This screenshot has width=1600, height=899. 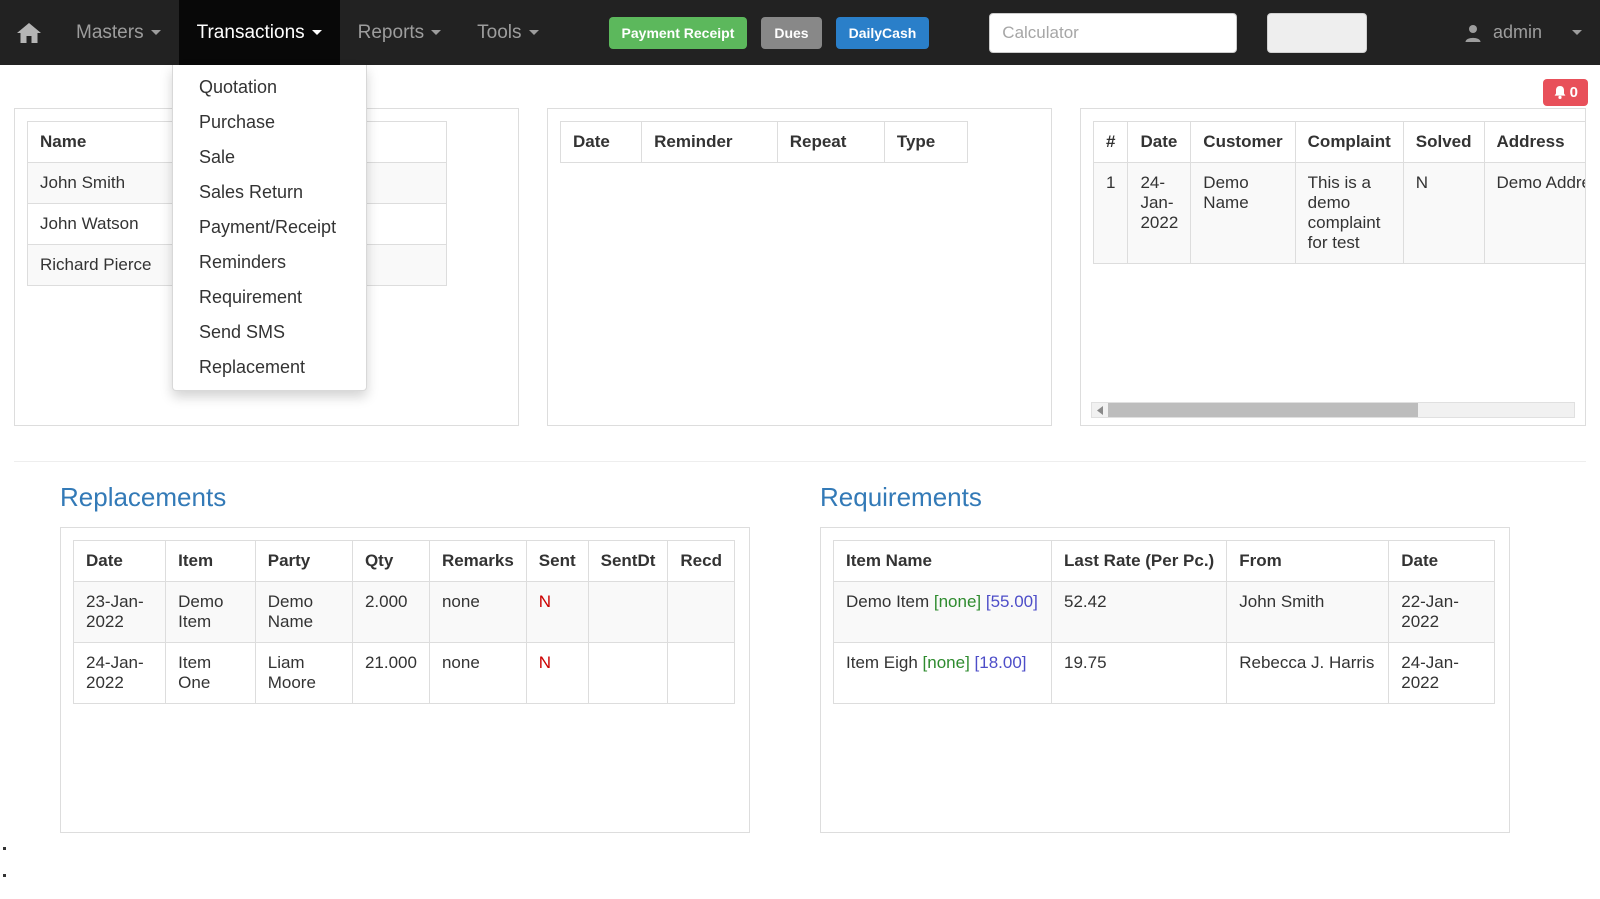 What do you see at coordinates (1139, 561) in the screenshot?
I see `req-col-last-rate: Last Rate (Per Pc.)` at bounding box center [1139, 561].